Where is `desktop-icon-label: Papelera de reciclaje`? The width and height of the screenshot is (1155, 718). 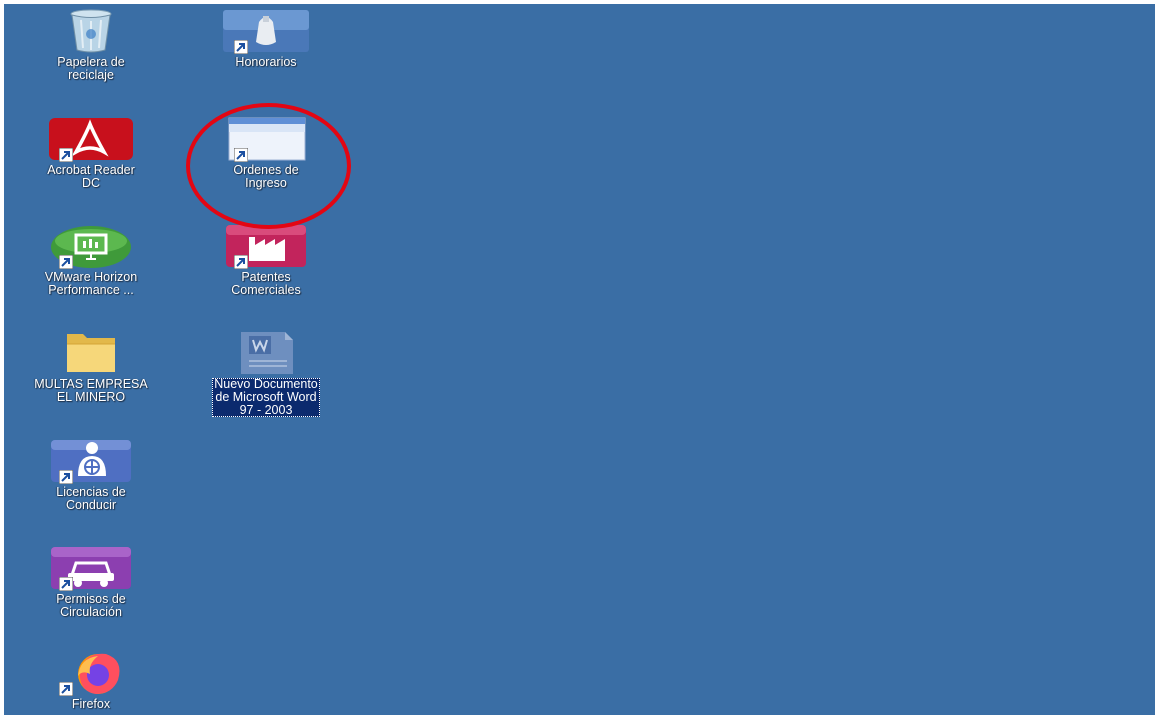 desktop-icon-label: Papelera de reciclaje is located at coordinates (91, 68).